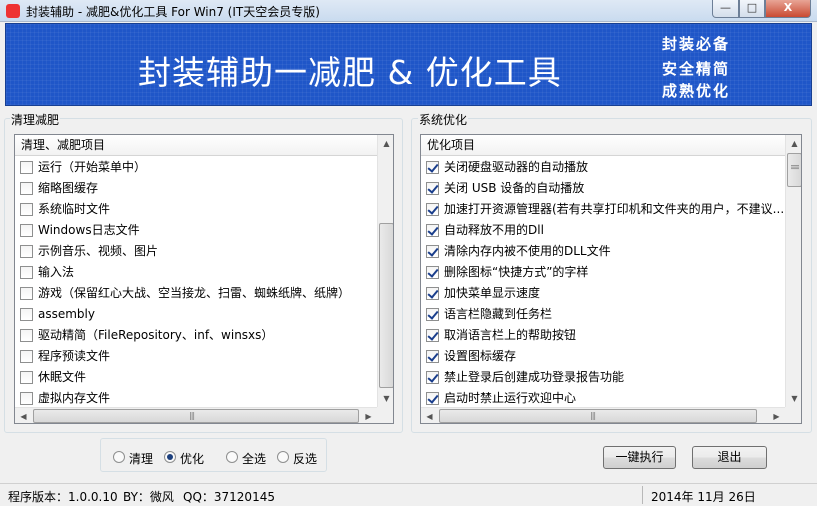 The width and height of the screenshot is (817, 506). I want to click on qq-text: QQ：37120145, so click(229, 497).